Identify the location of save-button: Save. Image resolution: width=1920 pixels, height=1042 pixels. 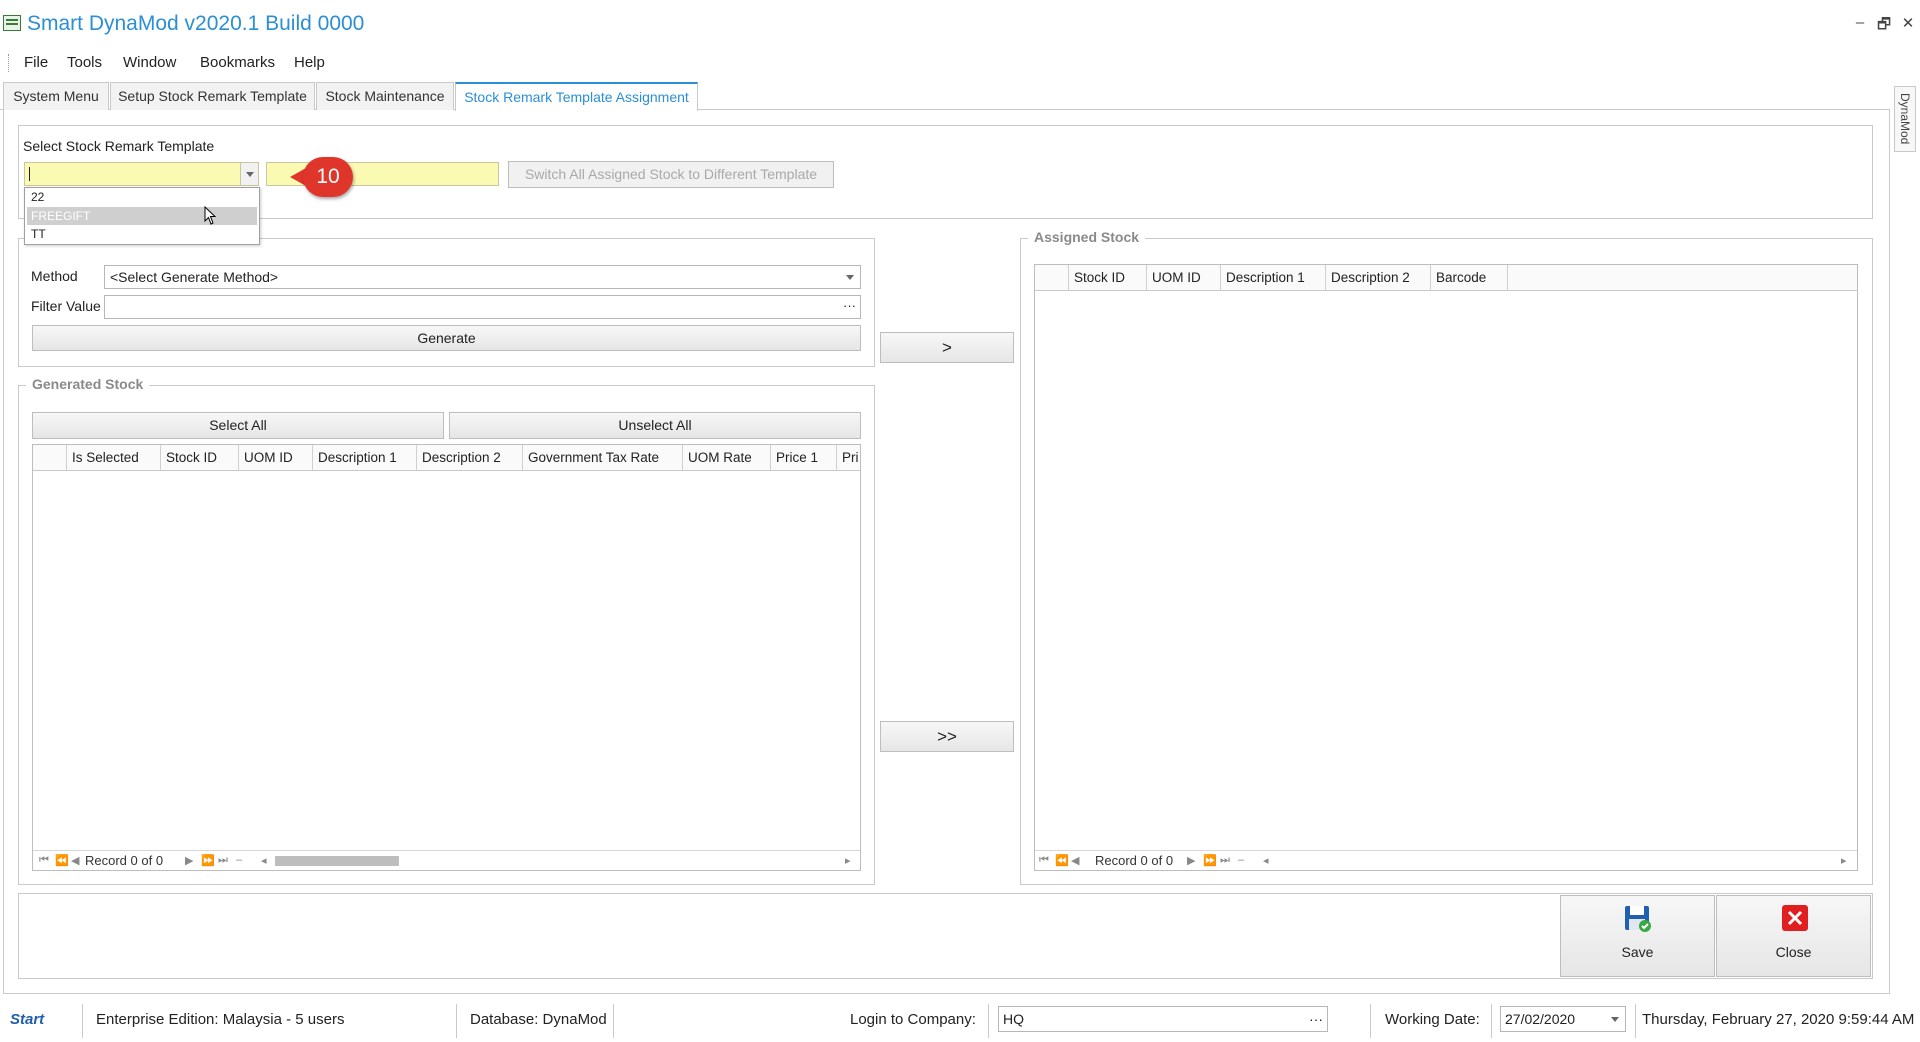
(1637, 936).